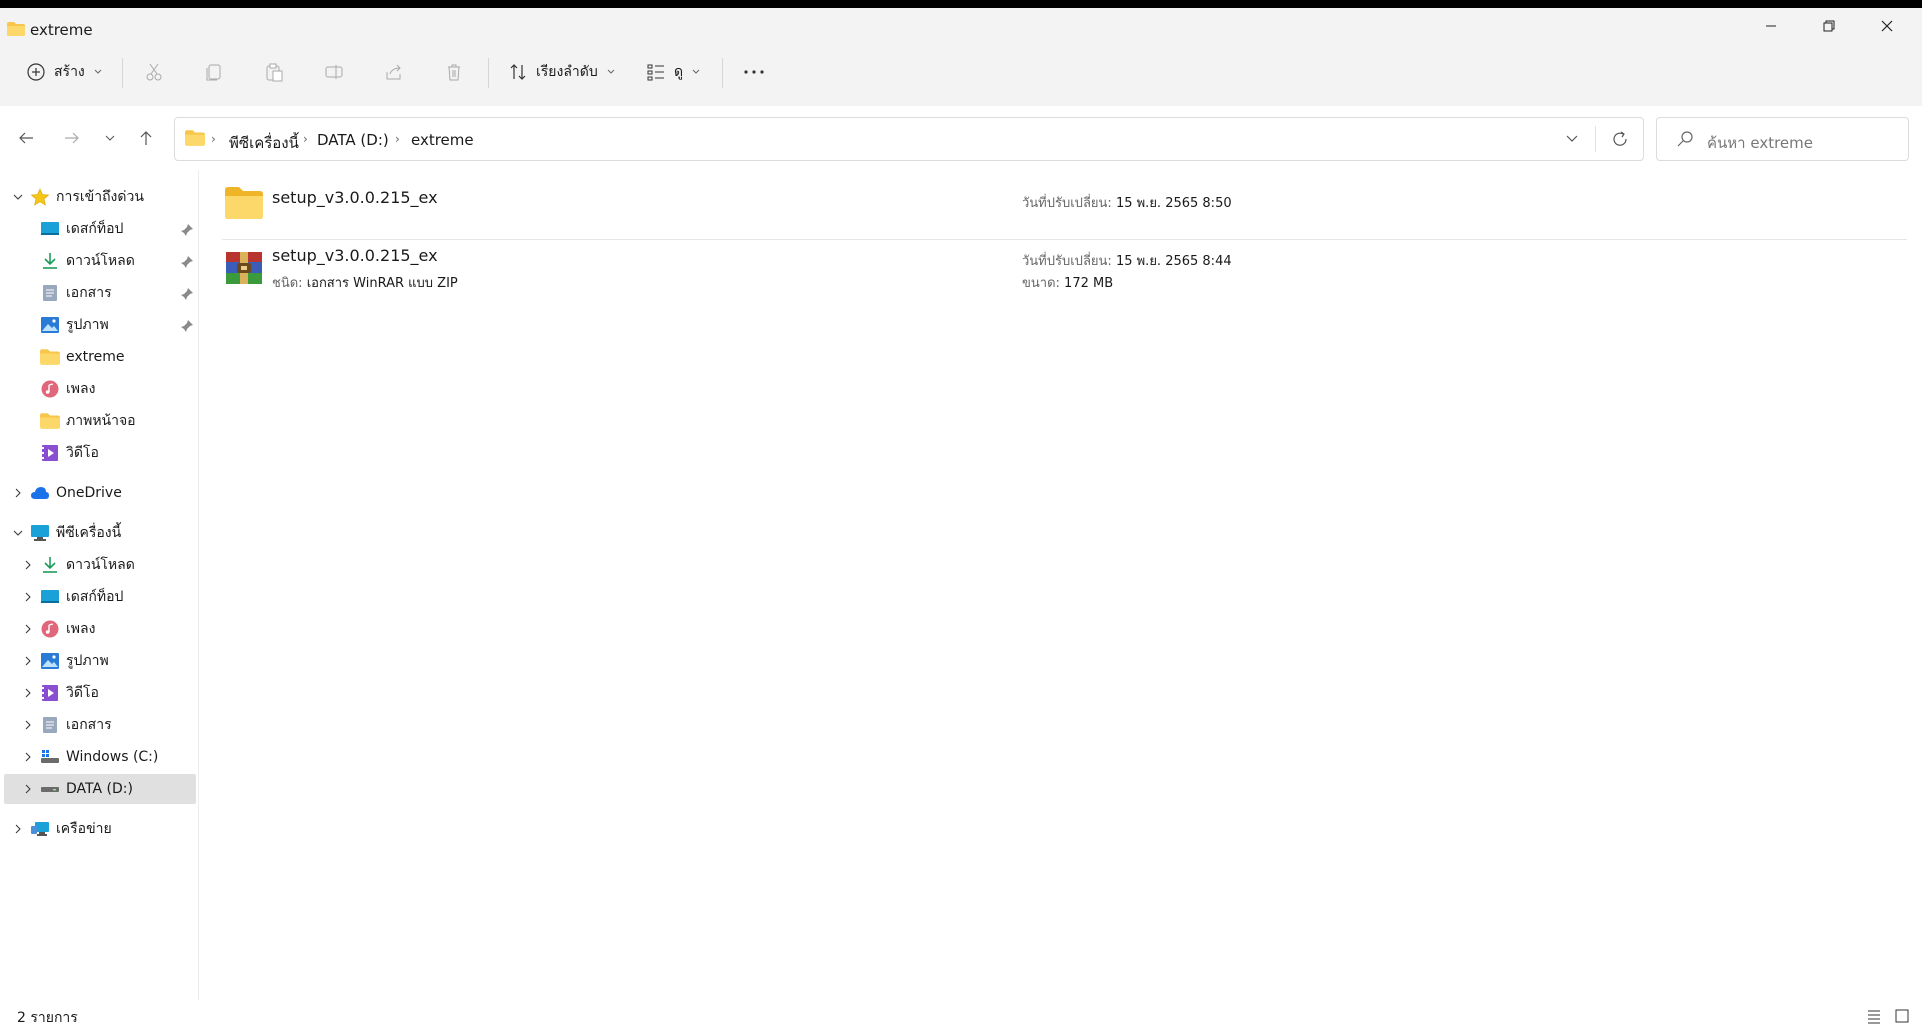 The image size is (1922, 1030). Describe the element at coordinates (567, 72) in the screenshot. I see `sort-label: เรียงลำดับ` at that location.